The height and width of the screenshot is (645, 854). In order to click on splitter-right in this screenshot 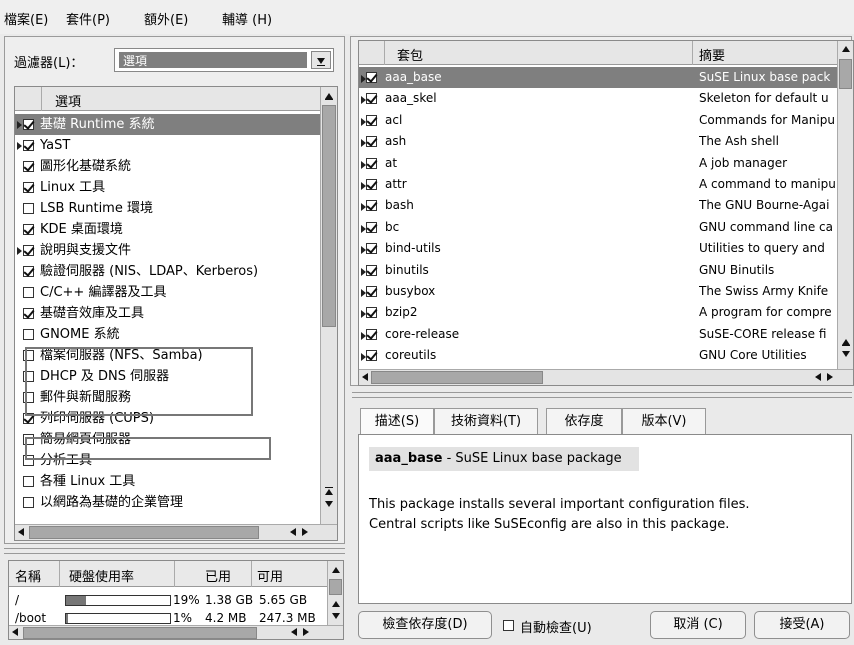, I will do `click(602, 395)`.